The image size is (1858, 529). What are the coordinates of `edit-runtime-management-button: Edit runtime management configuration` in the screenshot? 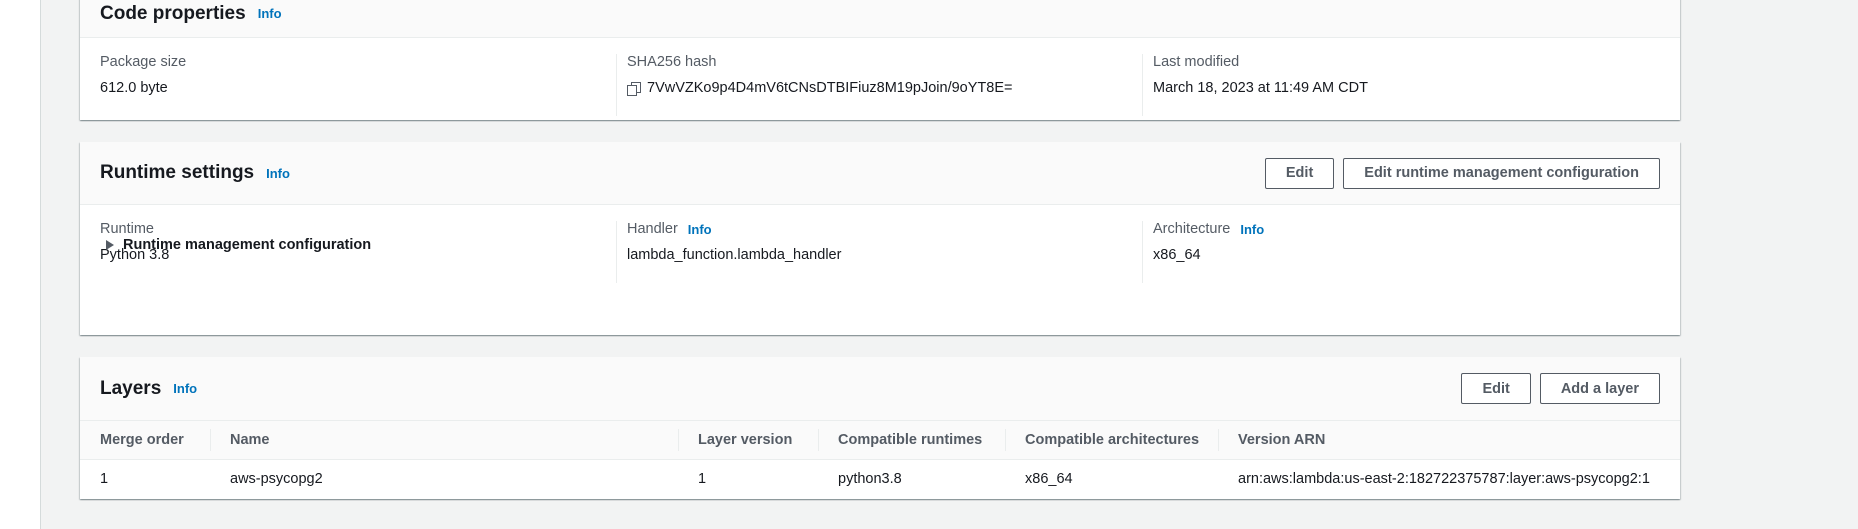 It's located at (1501, 173).